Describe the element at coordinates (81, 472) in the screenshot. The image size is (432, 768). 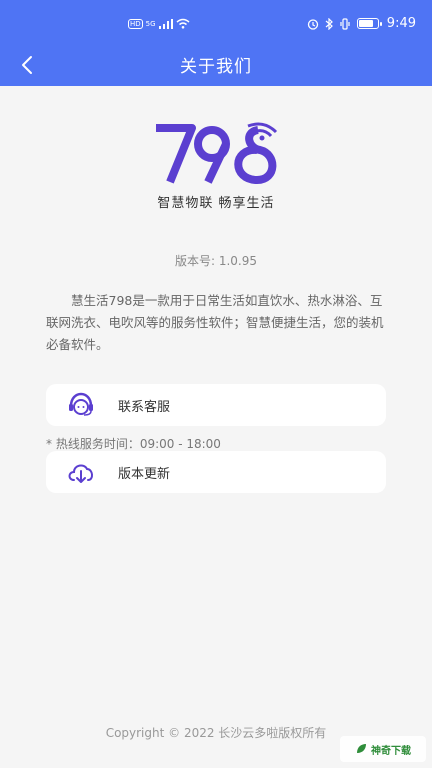
I see `cloud-download-icon` at that location.